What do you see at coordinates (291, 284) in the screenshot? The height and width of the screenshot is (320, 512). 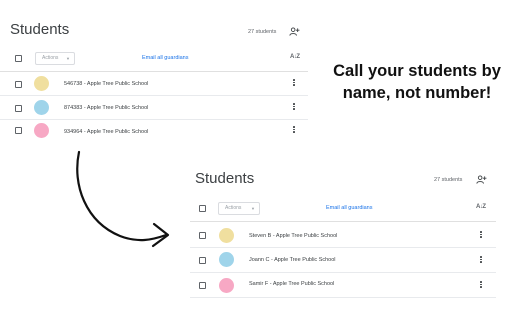 I see `student-name: Samir F - Apple Tree Public School` at bounding box center [291, 284].